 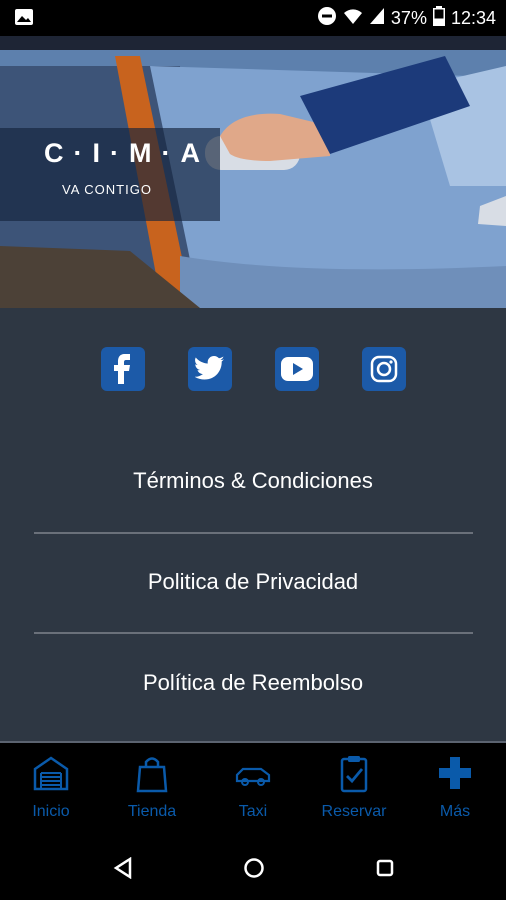 What do you see at coordinates (253, 18) in the screenshot?
I see `status-bar: 37% 12:34` at bounding box center [253, 18].